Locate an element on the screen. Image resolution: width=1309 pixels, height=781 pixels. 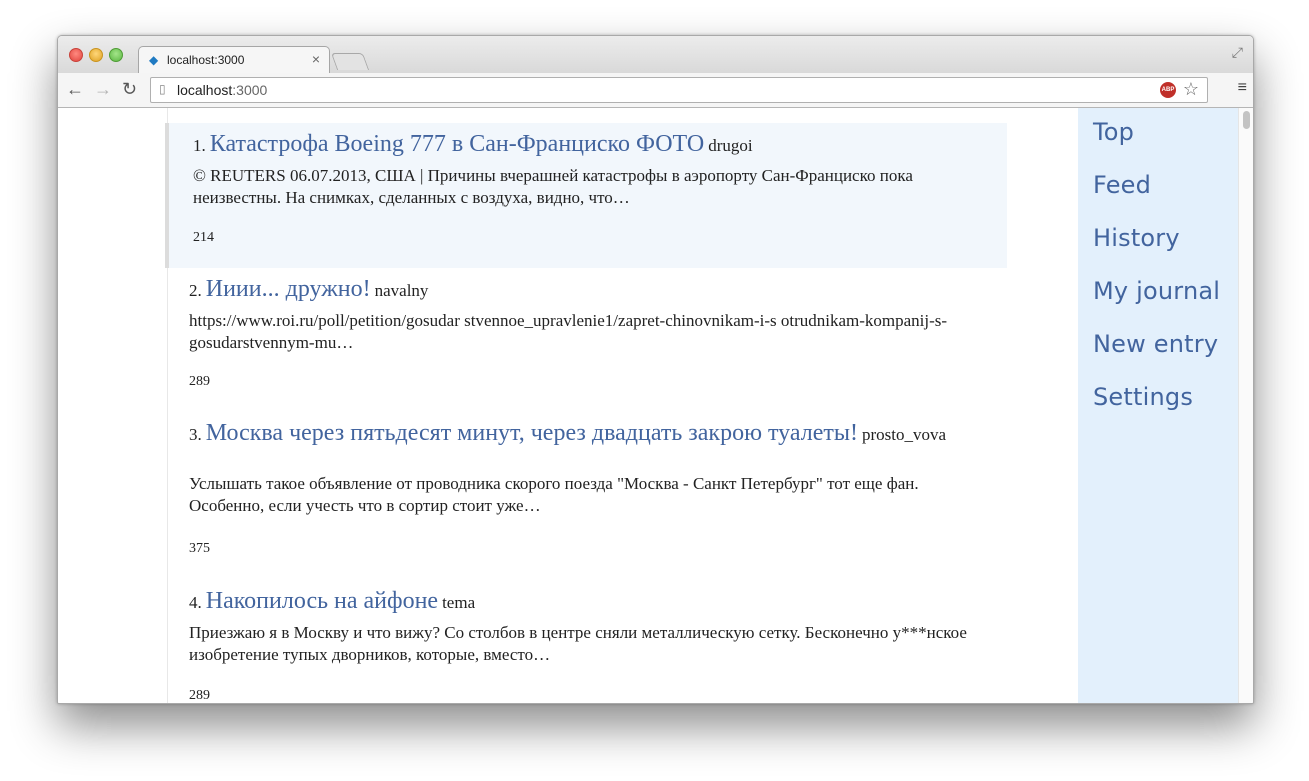
entry-author: prosto_vova is located at coordinates (904, 434).